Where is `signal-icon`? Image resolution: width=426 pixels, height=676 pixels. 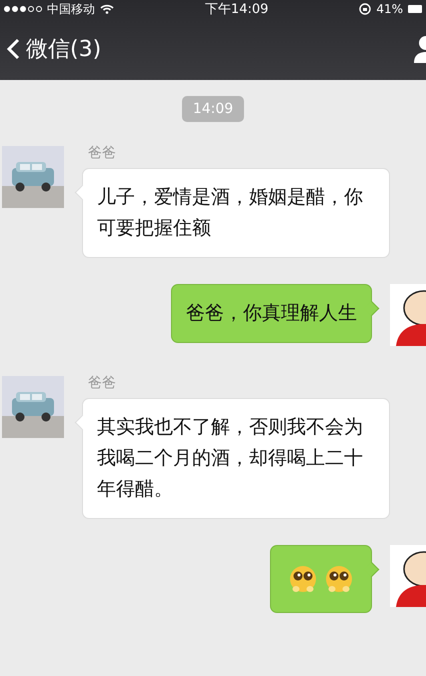 signal-icon is located at coordinates (23, 9).